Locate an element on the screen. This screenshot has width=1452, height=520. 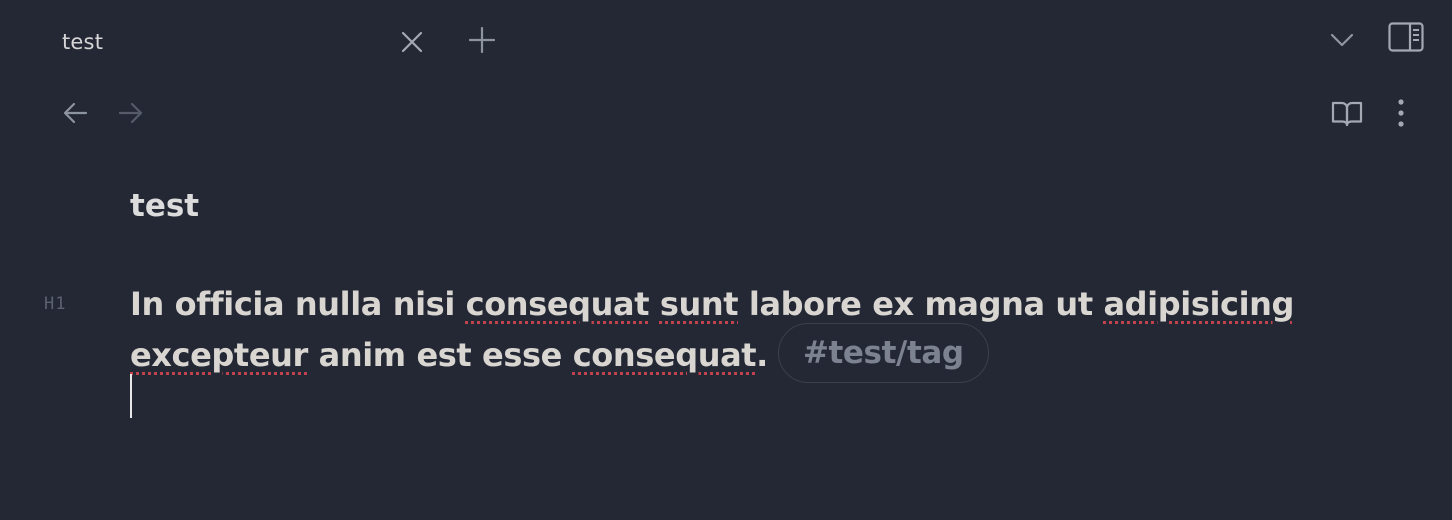
chevron-down-icon is located at coordinates (1342, 40).